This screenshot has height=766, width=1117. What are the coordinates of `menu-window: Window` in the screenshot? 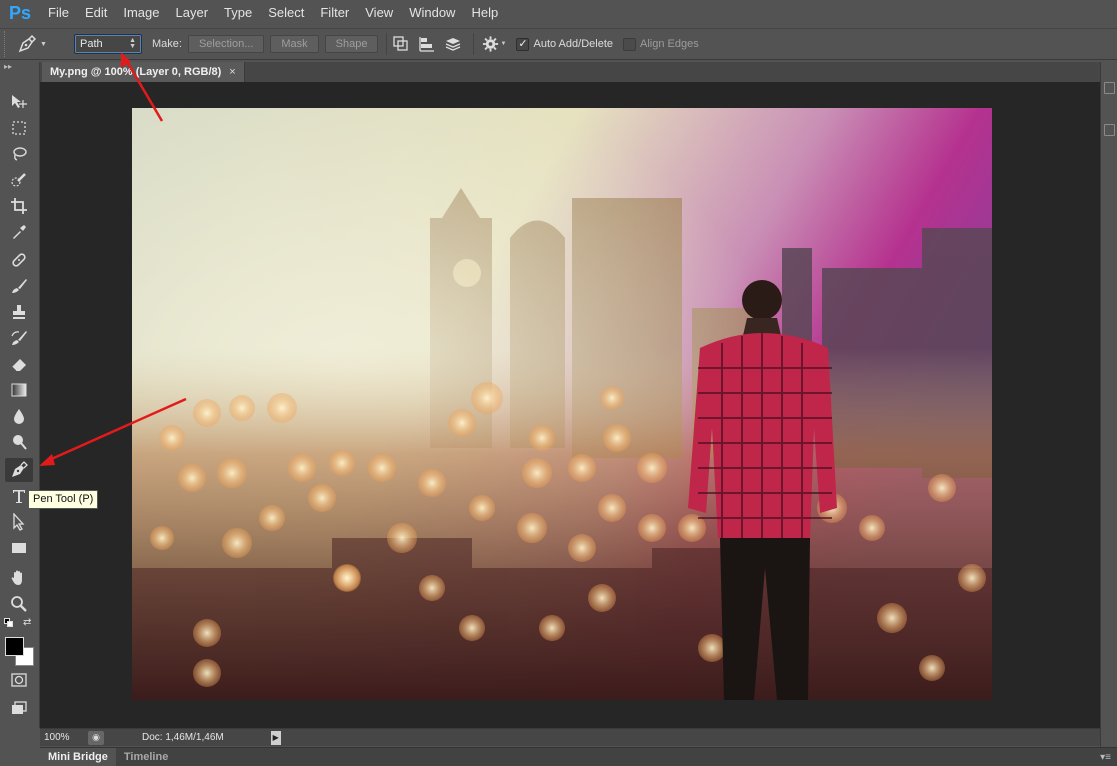 It's located at (432, 13).